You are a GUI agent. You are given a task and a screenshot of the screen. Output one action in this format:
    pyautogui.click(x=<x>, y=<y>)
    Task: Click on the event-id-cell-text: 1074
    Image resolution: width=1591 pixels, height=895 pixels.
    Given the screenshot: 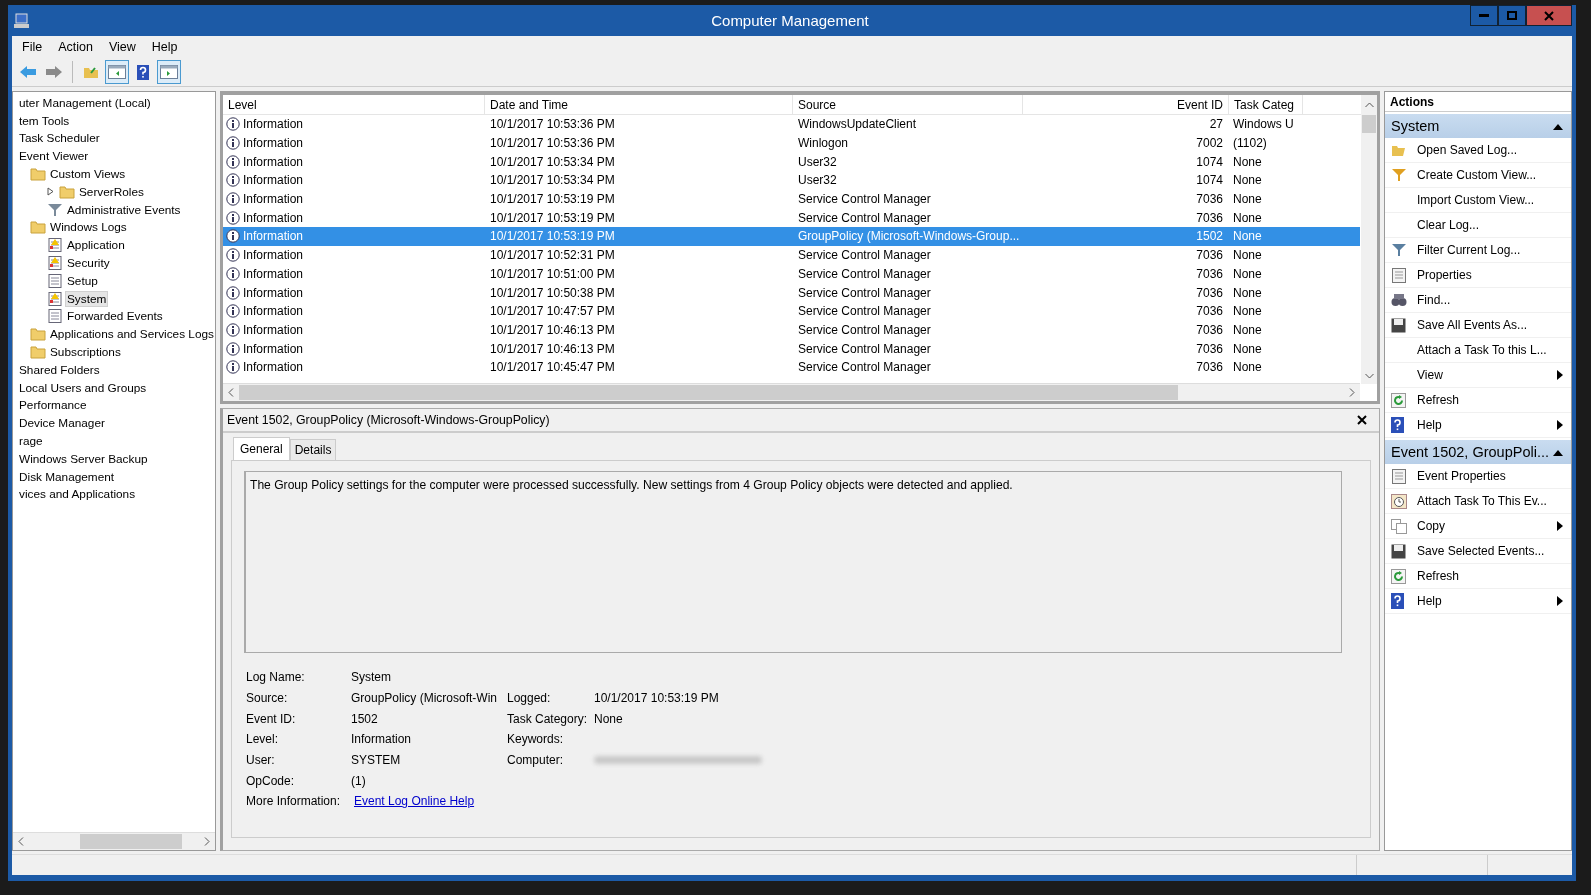 What is the action you would take?
    pyautogui.click(x=1209, y=161)
    